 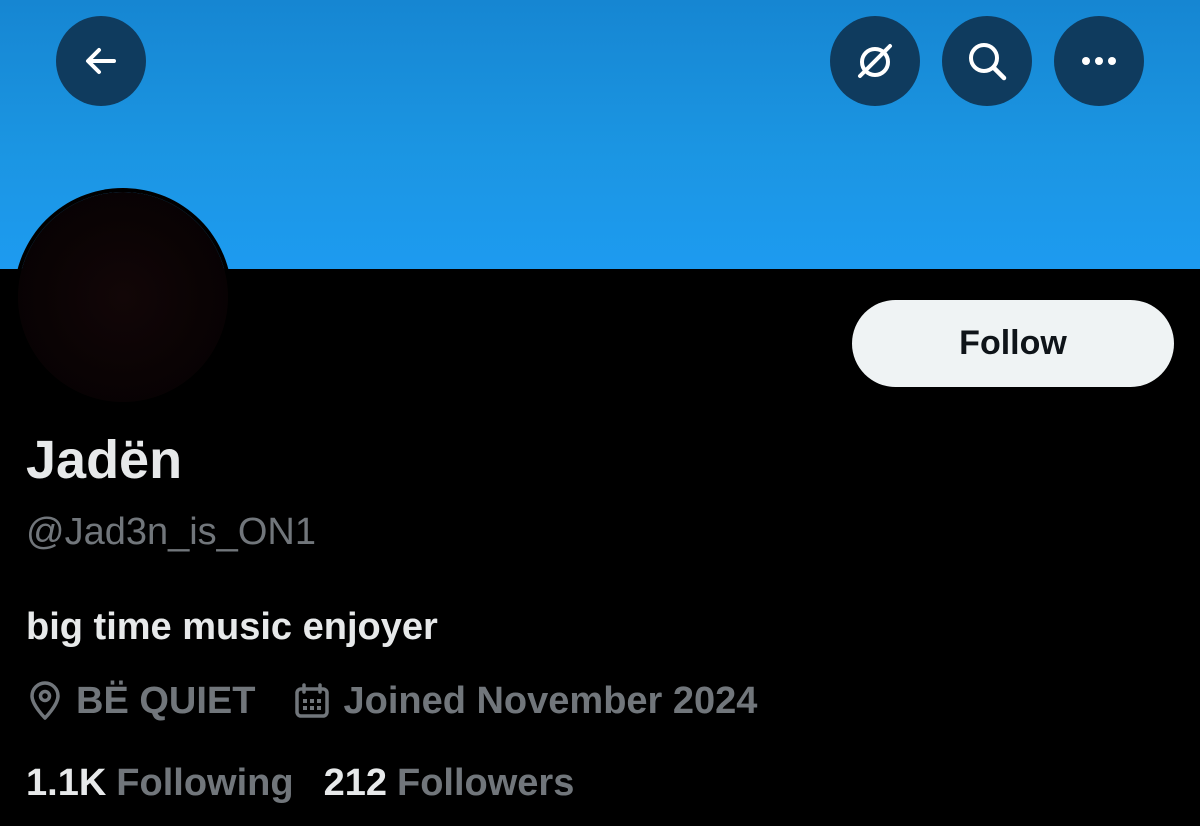 I want to click on following-label: Following, so click(x=205, y=782).